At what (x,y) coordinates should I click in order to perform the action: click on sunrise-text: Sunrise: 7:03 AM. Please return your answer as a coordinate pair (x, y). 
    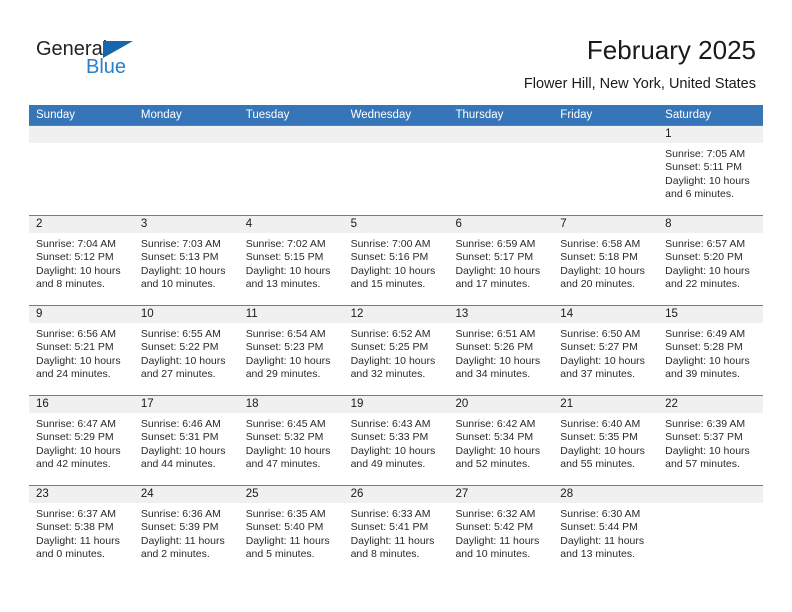
    Looking at the image, I should click on (180, 244).